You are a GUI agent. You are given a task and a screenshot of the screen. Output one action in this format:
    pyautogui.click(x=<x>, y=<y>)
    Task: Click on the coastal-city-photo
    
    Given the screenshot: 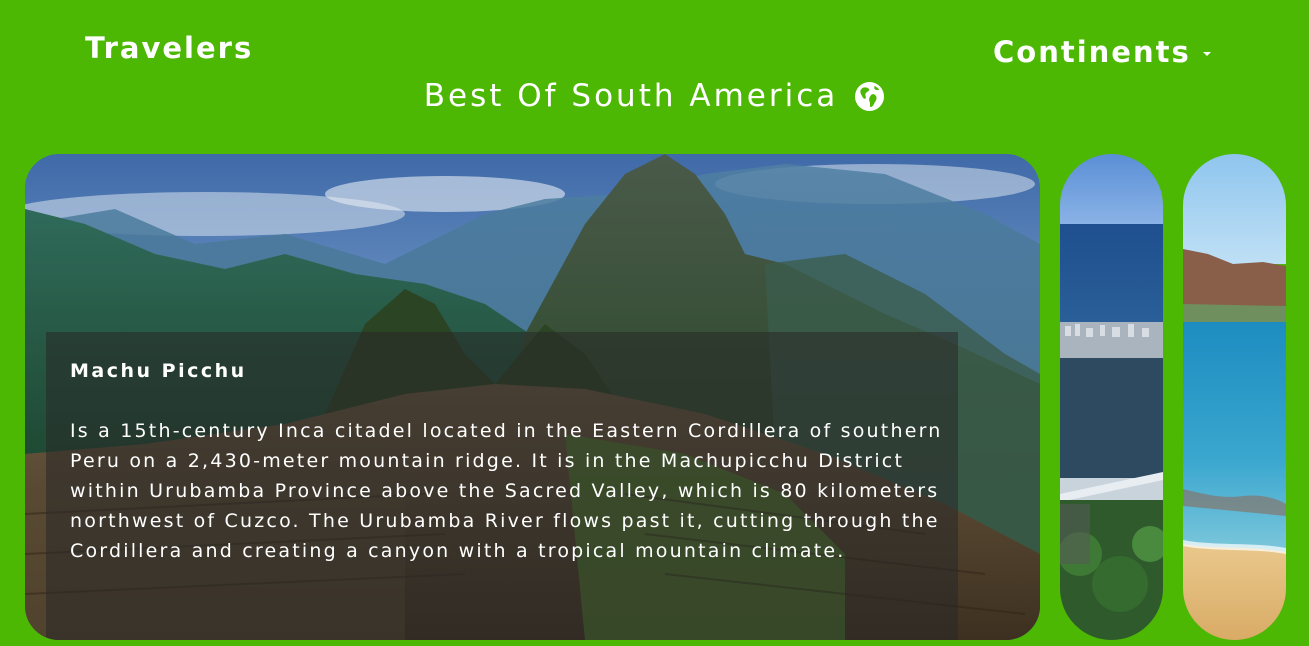 What is the action you would take?
    pyautogui.click(x=1111, y=397)
    